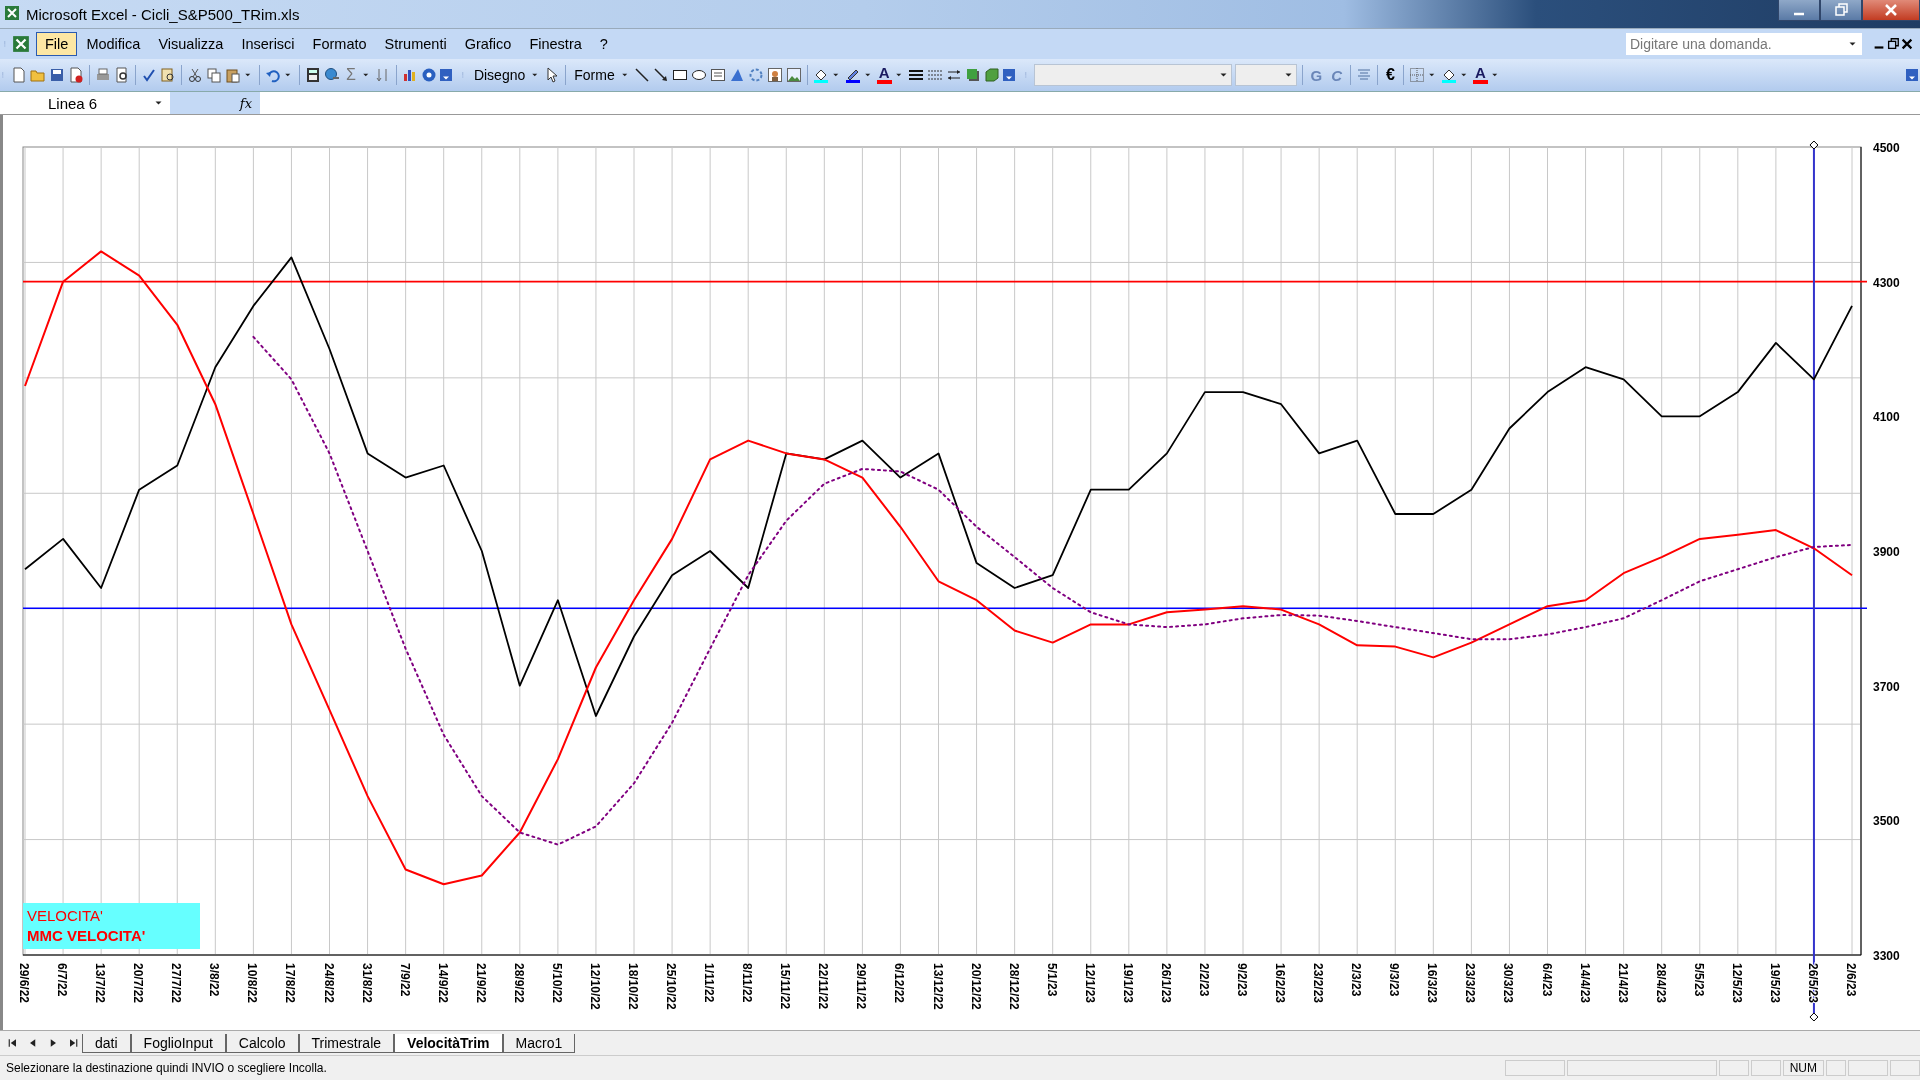 Image resolution: width=1920 pixels, height=1080 pixels. Describe the element at coordinates (191, 44) in the screenshot. I see `menu-item: Visualizza` at that location.